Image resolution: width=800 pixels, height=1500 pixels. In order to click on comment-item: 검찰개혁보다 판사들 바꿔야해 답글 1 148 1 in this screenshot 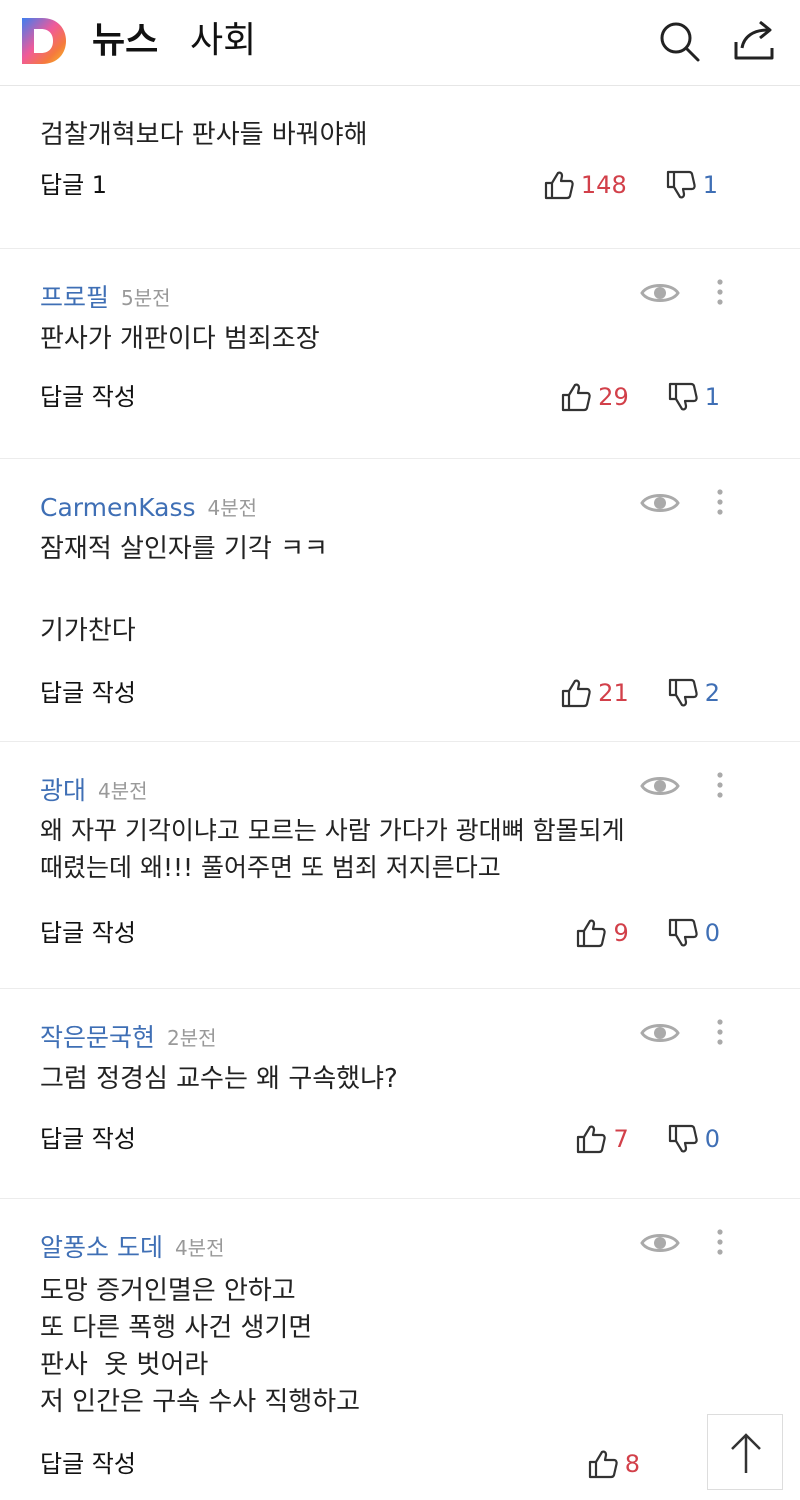, I will do `click(400, 168)`.